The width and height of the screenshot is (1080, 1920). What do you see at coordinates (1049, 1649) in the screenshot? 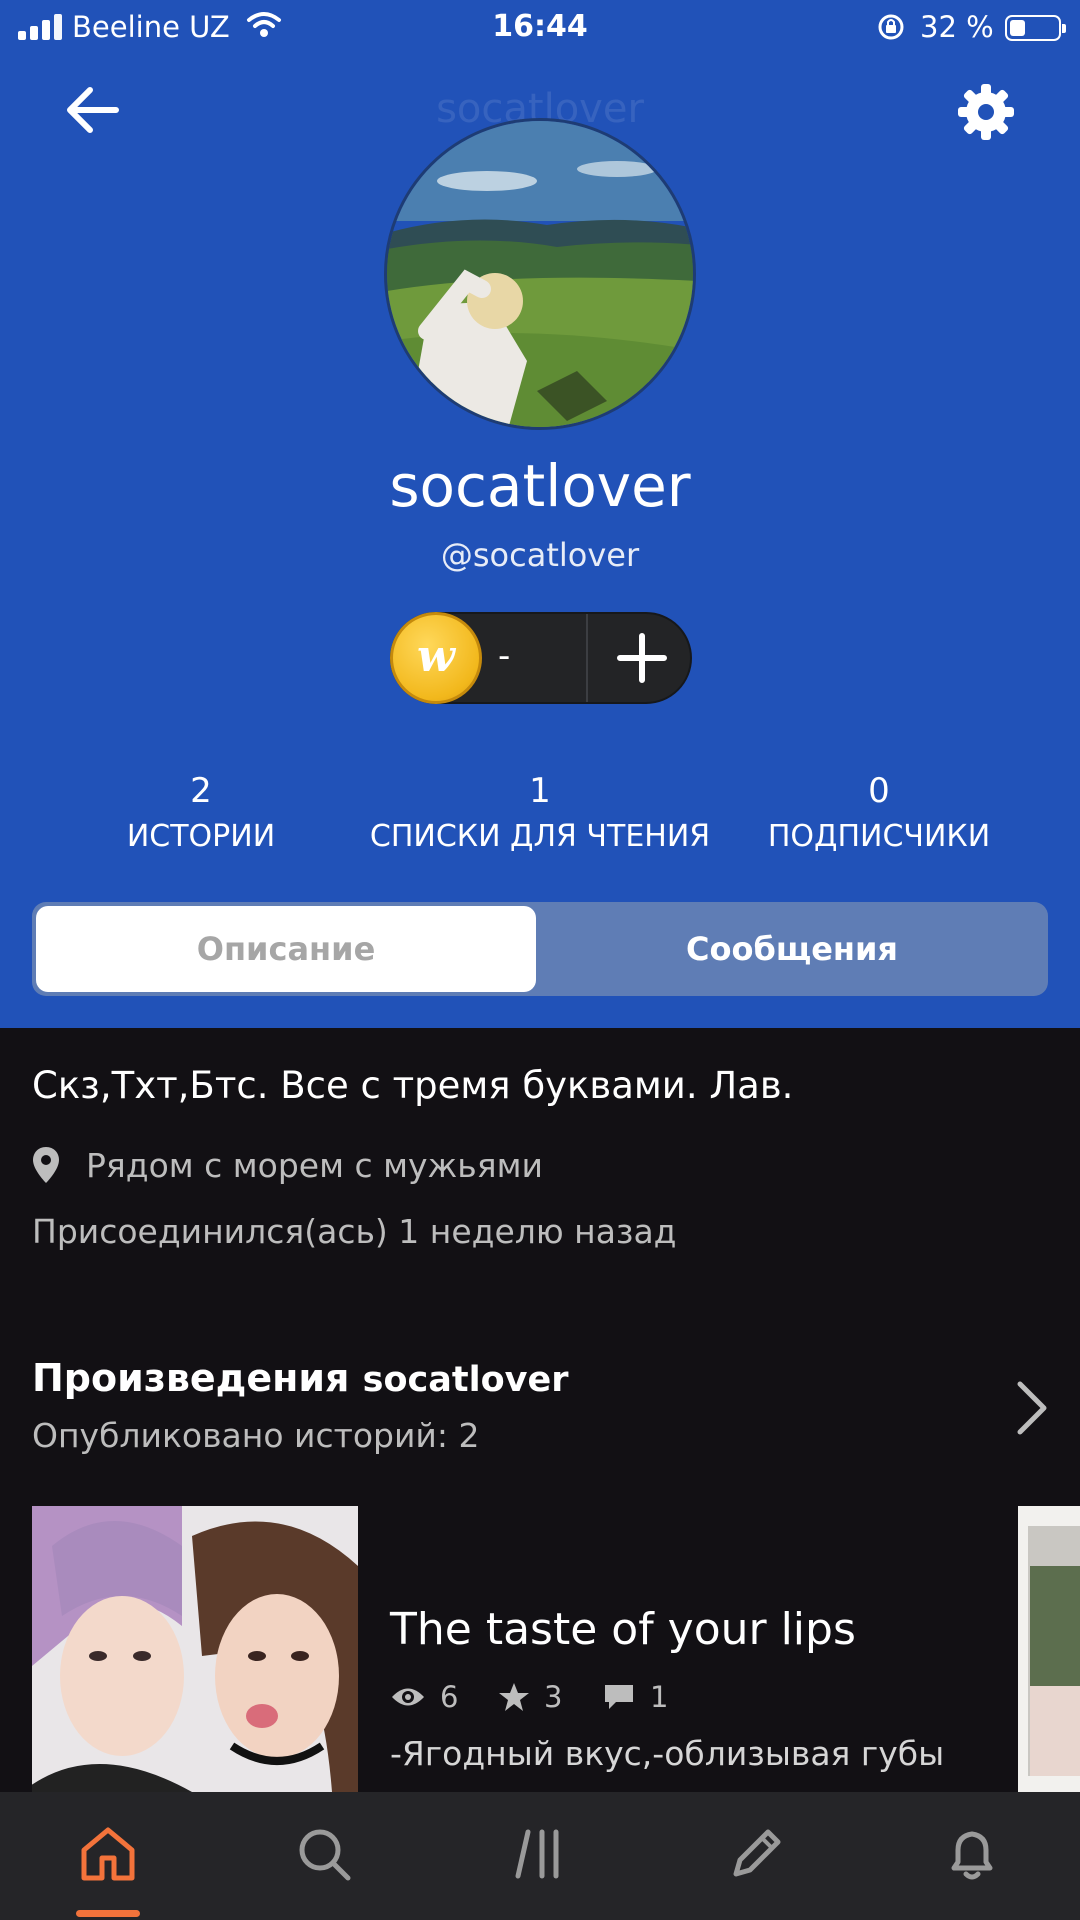
I see `story-cover-next` at bounding box center [1049, 1649].